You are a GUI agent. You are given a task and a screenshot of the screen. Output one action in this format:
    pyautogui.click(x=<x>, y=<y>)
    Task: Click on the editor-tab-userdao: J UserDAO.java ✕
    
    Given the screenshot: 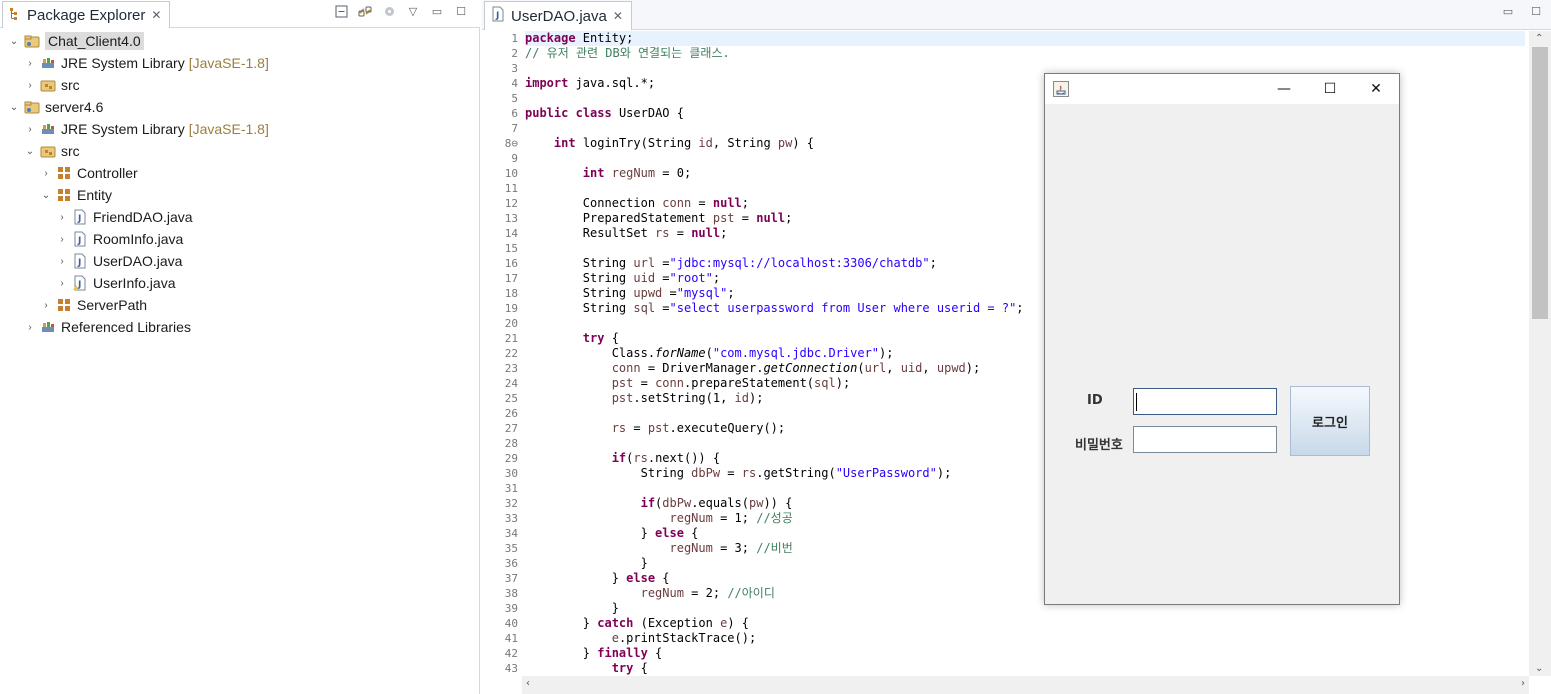 What is the action you would take?
    pyautogui.click(x=558, y=15)
    